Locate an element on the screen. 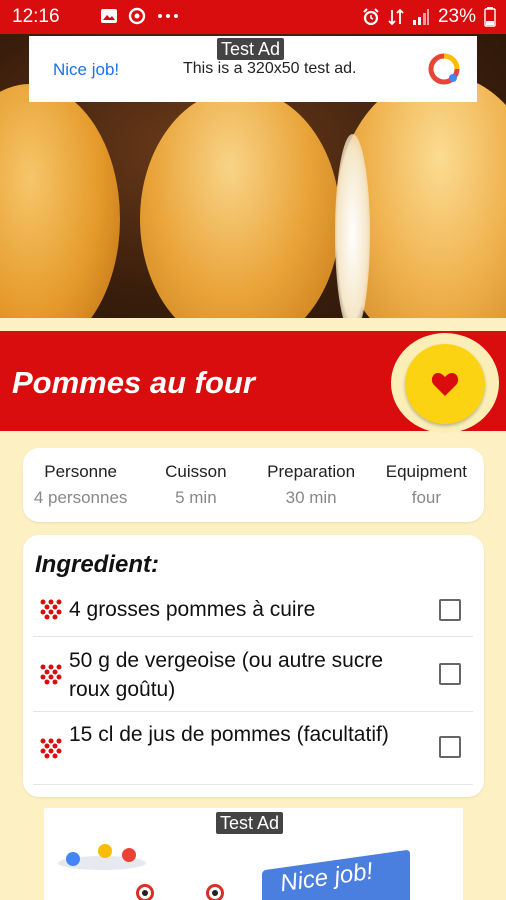 The width and height of the screenshot is (506, 900). image-icon is located at coordinates (109, 16).